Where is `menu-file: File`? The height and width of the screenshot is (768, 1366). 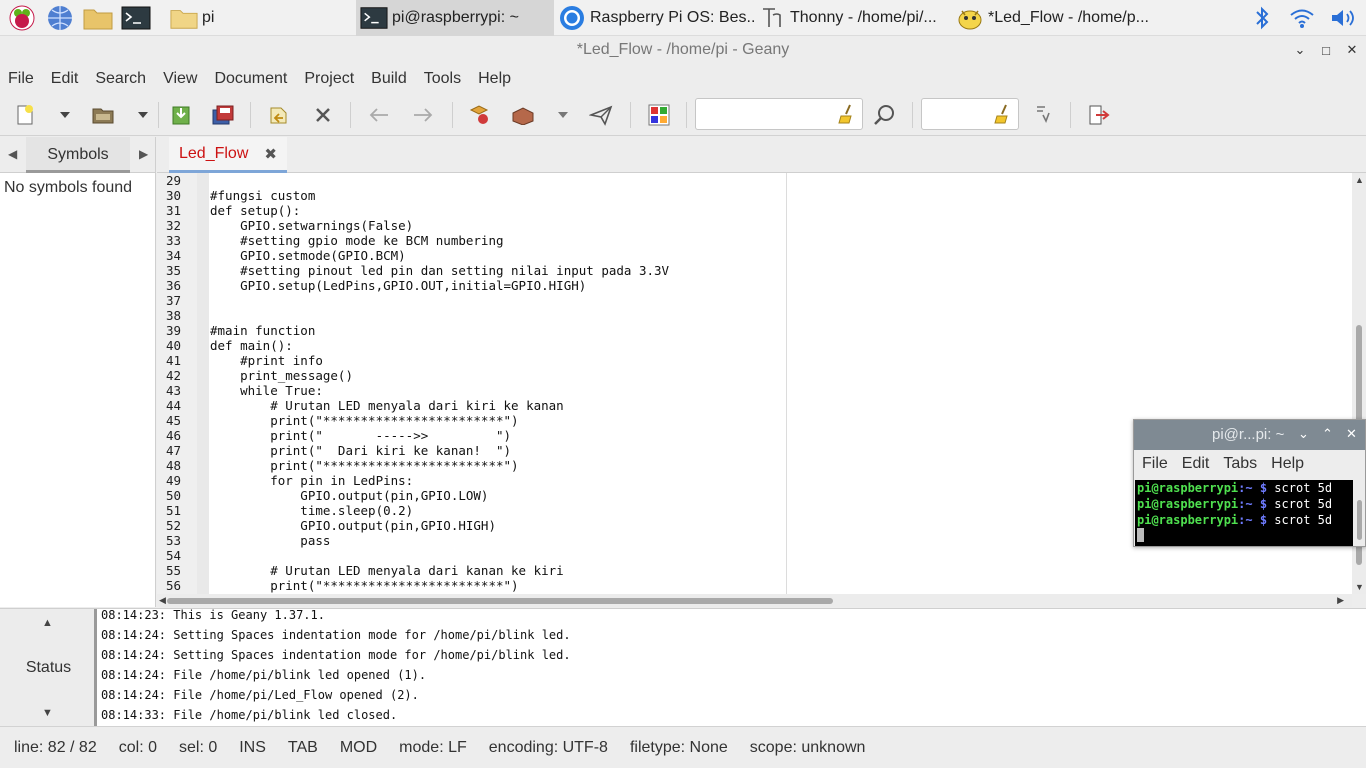 menu-file: File is located at coordinates (21, 79).